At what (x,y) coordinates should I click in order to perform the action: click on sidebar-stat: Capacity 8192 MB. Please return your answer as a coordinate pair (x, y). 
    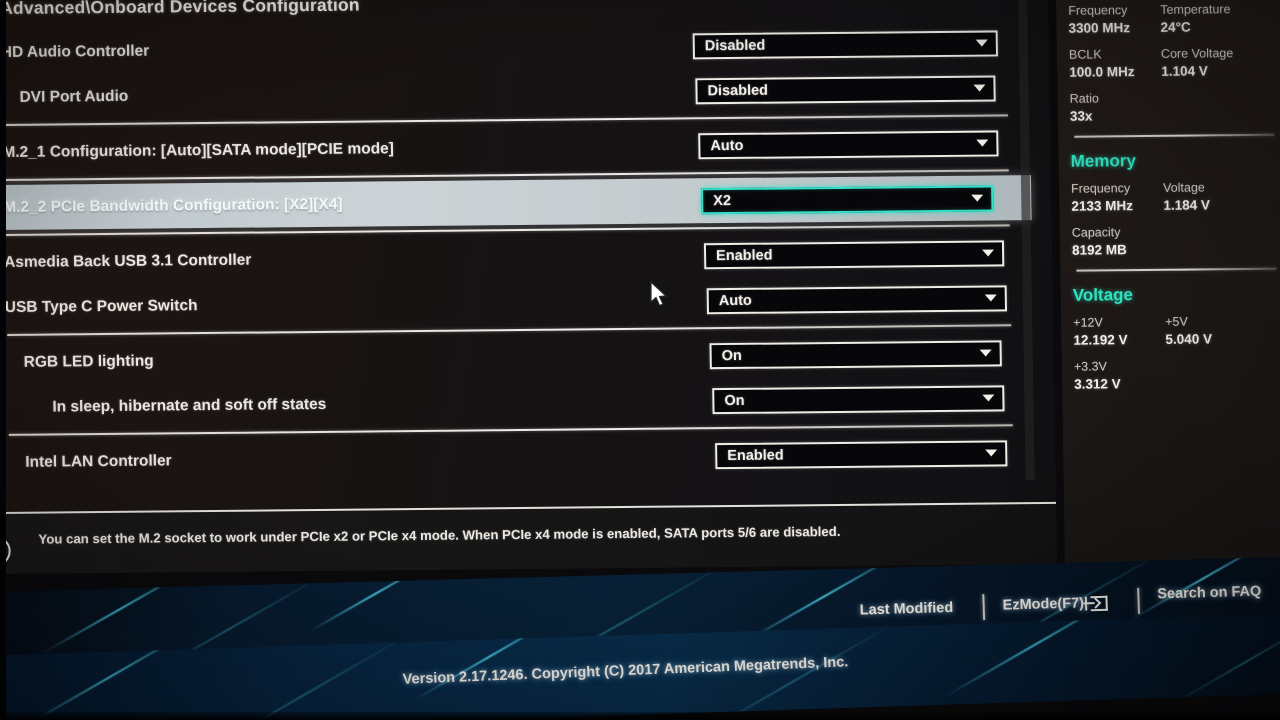
    Looking at the image, I should click on (1118, 241).